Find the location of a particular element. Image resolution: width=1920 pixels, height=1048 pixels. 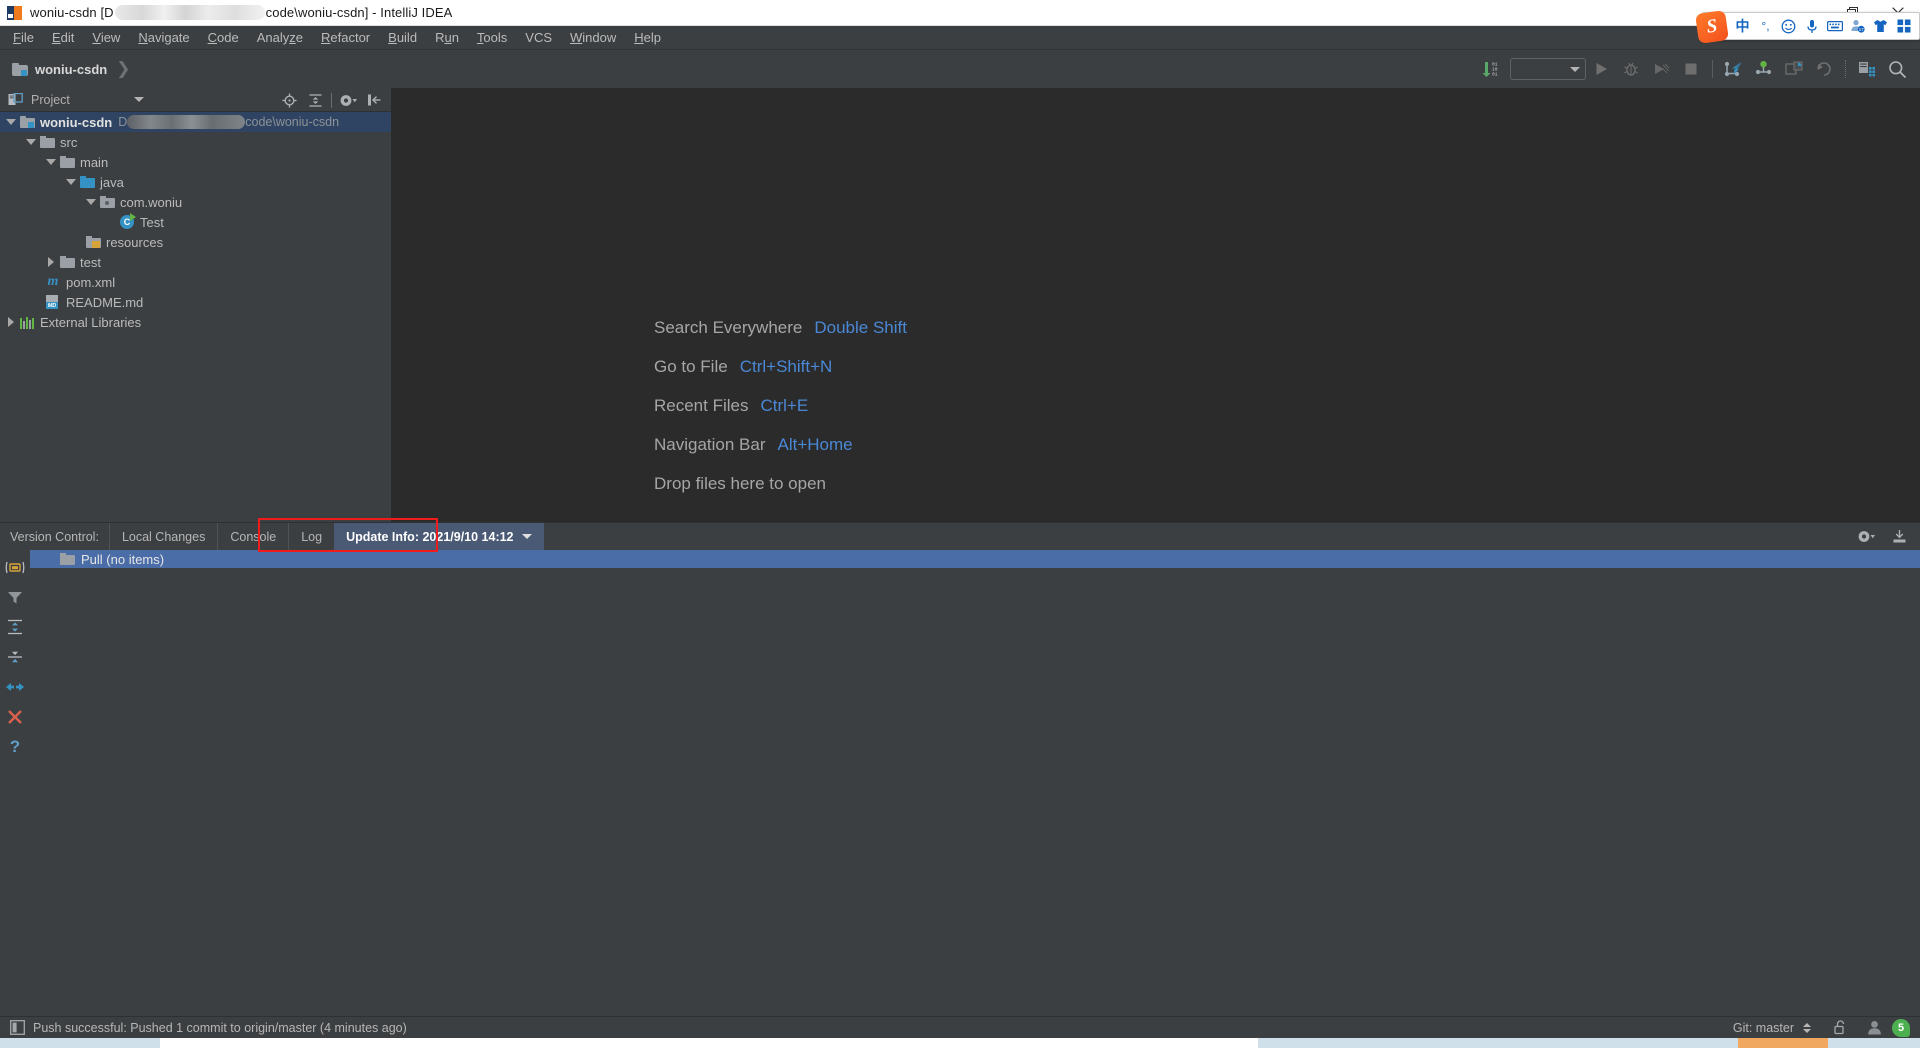

tree-node-test: test is located at coordinates (195, 262).